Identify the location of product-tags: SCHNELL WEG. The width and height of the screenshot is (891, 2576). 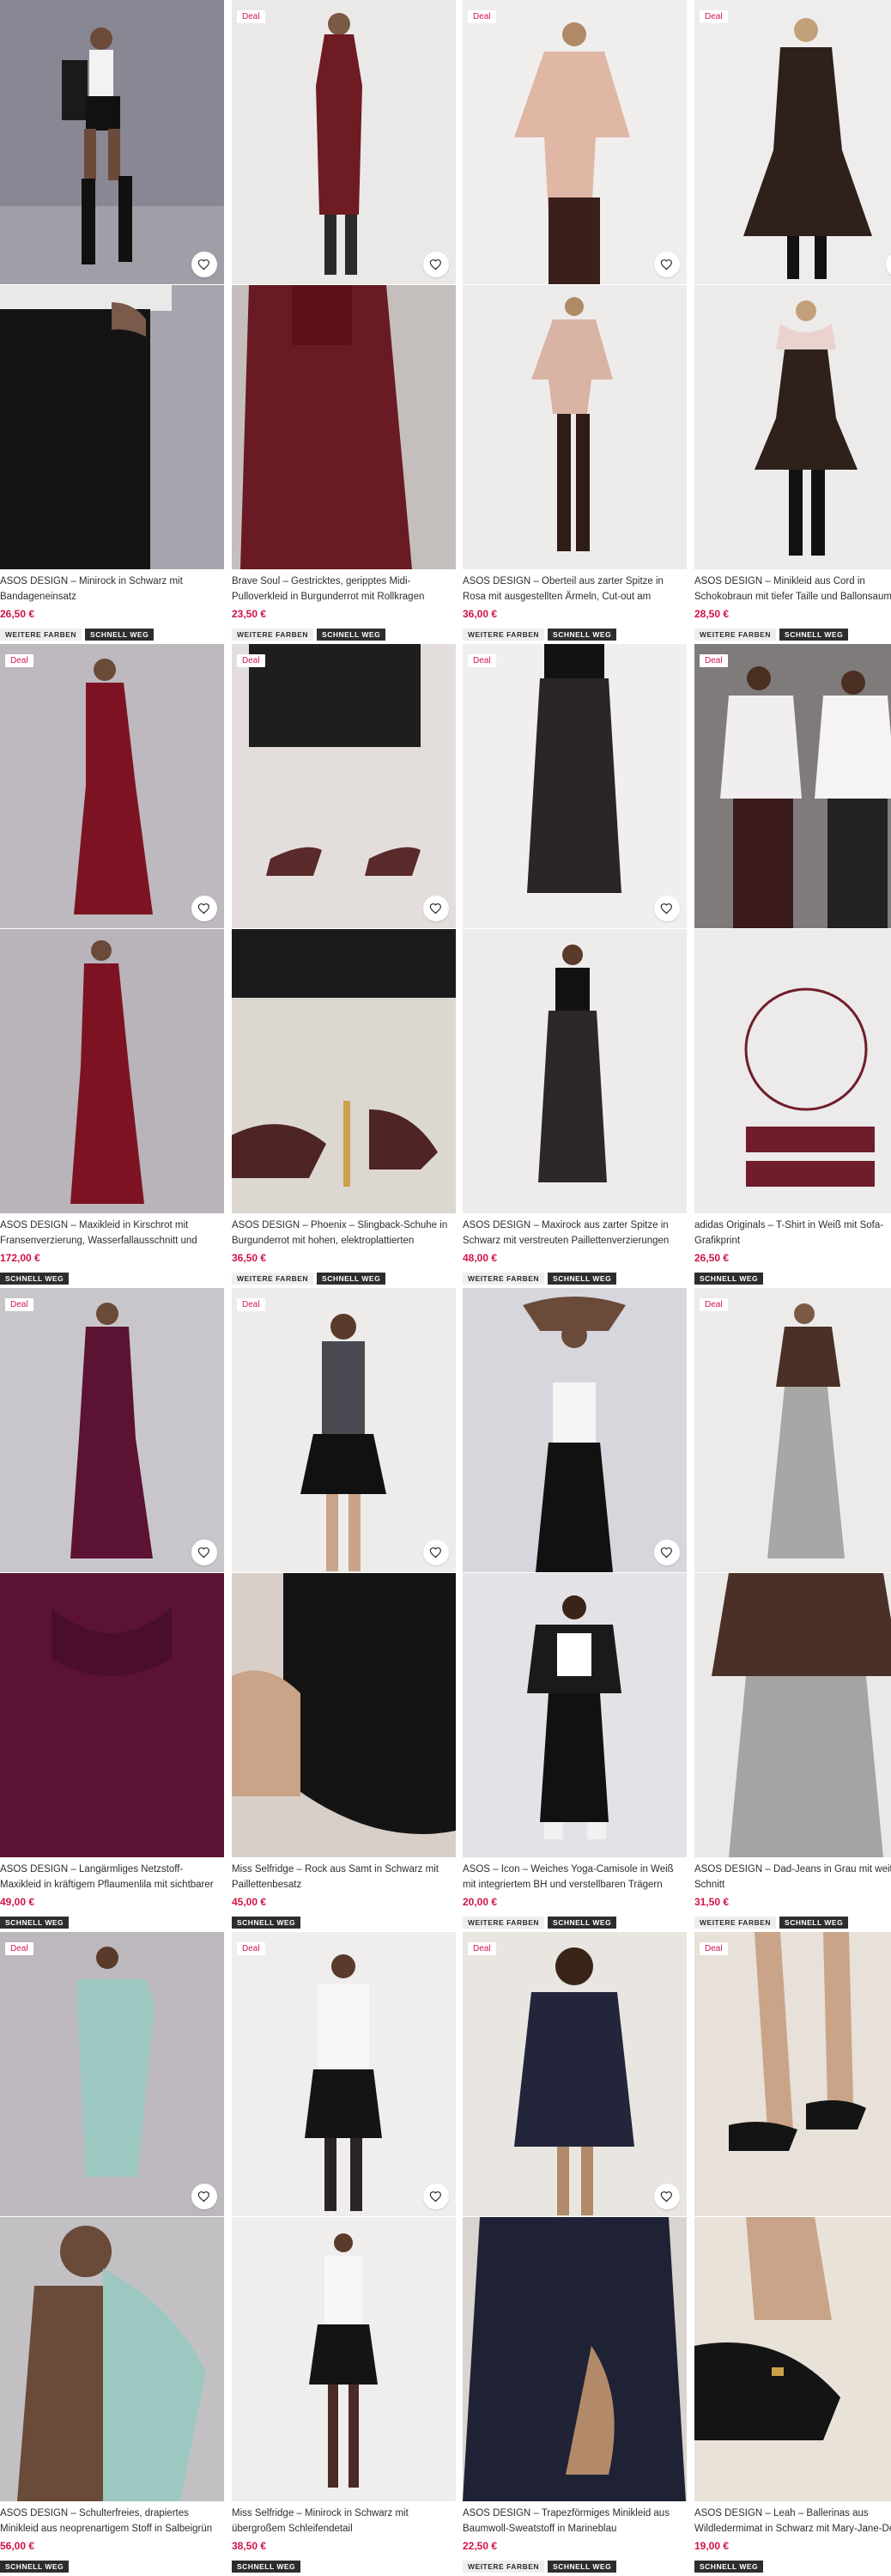
(35, 1923).